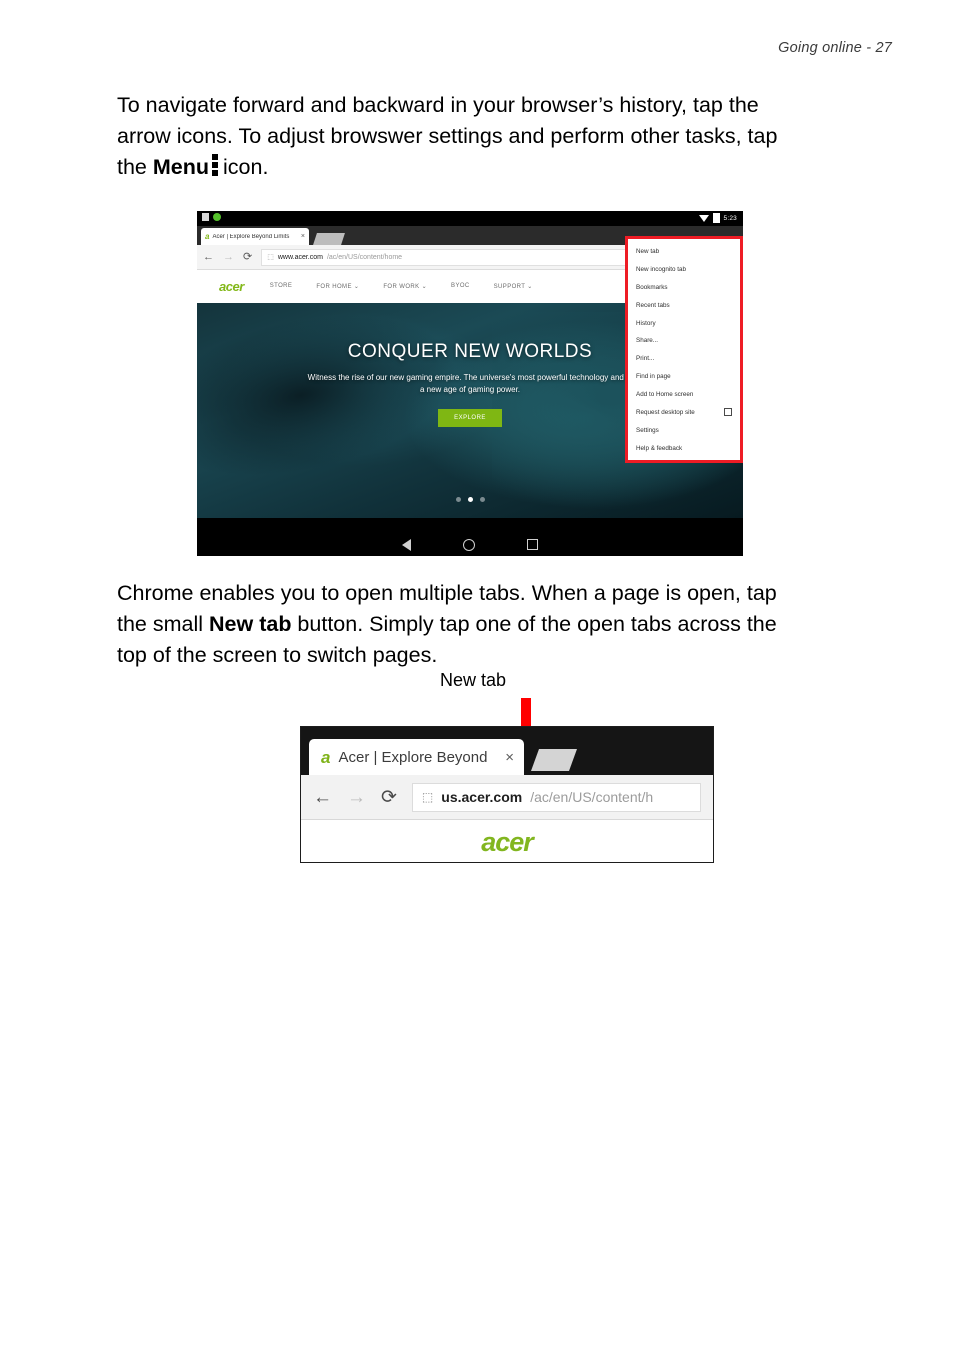 Image resolution: width=954 pixels, height=1352 pixels. What do you see at coordinates (648, 252) in the screenshot?
I see `menu-item-label: New tab` at bounding box center [648, 252].